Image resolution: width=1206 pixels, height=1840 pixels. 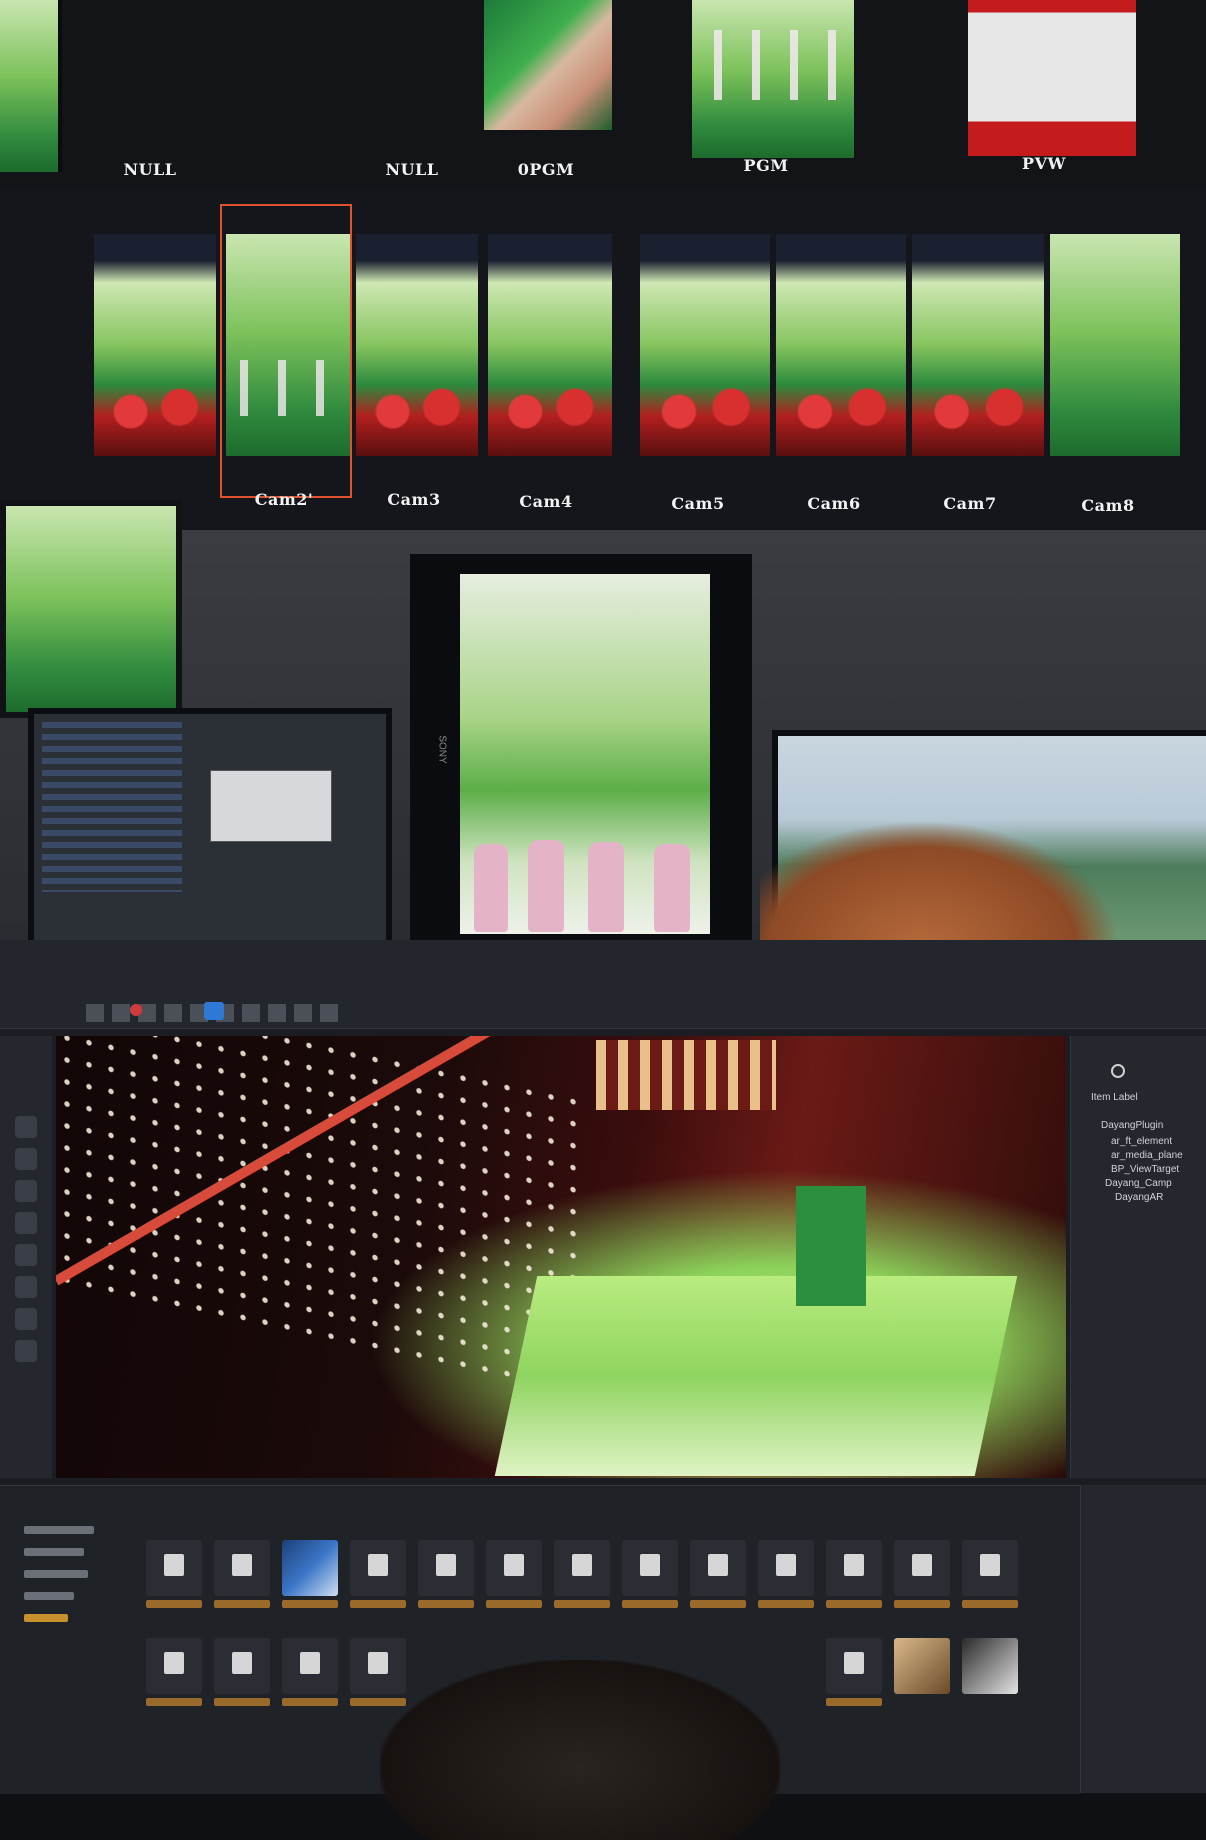 What do you see at coordinates (1139, 1197) in the screenshot?
I see `outliner-item-6: DayangAR` at bounding box center [1139, 1197].